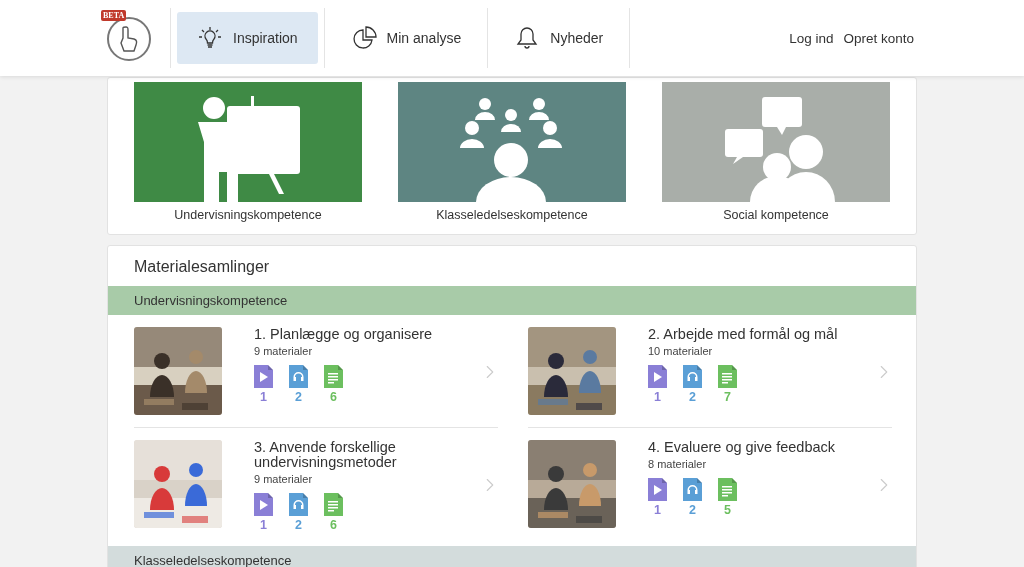  Describe the element at coordinates (316, 371) in the screenshot. I see `collection-item: 1. Planlægge og organisere 9 materialer 1 2 6` at that location.